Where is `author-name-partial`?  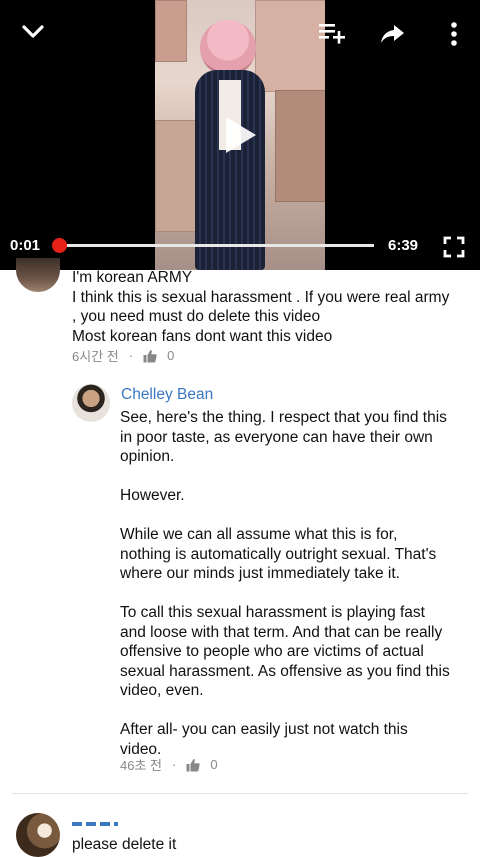
author-name-partial is located at coordinates (95, 824).